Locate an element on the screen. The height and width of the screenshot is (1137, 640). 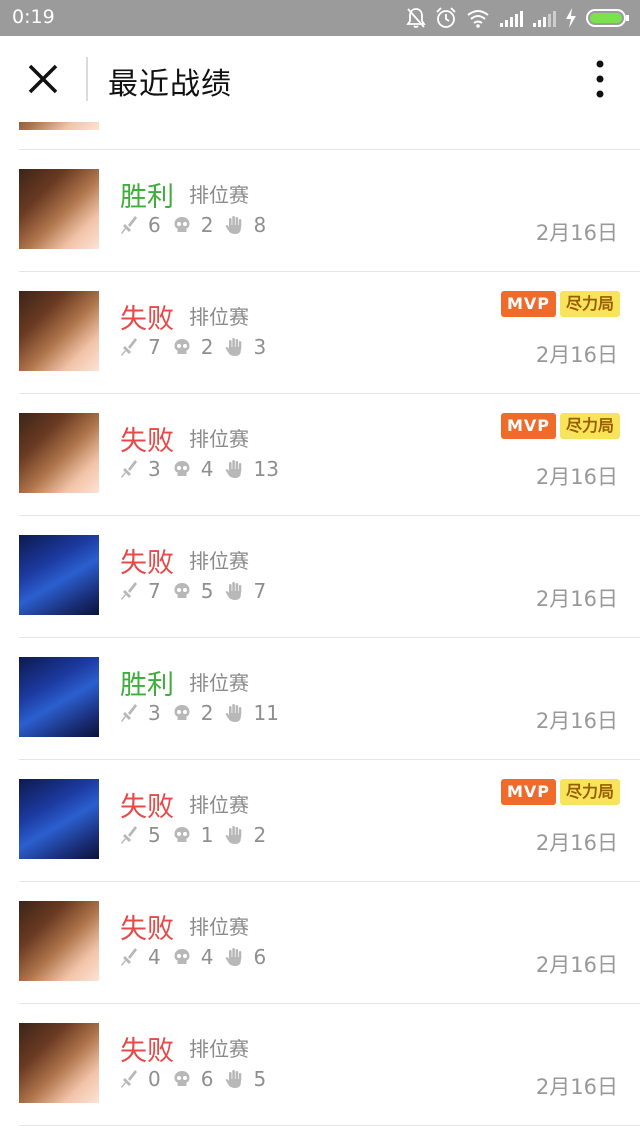
deaths-count: 4 is located at coordinates (207, 469).